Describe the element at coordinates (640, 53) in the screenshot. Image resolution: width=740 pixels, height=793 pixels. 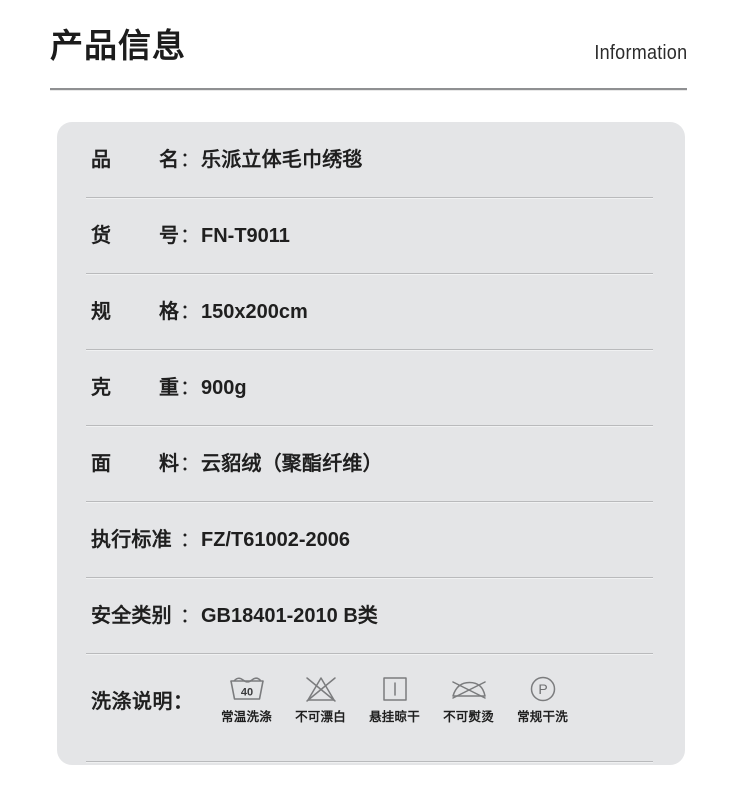
I see `page-subtitle-english: Information` at that location.